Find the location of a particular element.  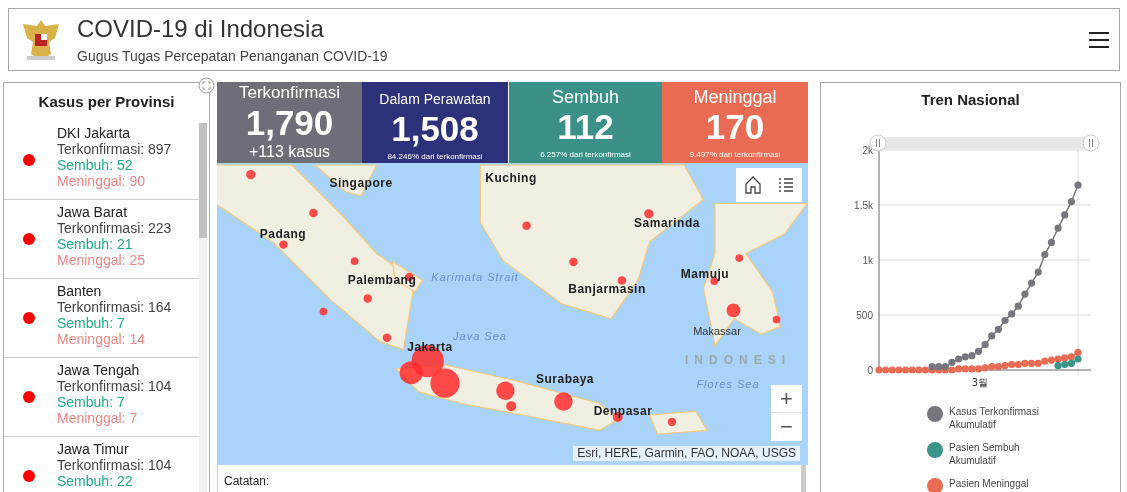

stat-note: 6.257% dari terkonfirmasi is located at coordinates (585, 155).